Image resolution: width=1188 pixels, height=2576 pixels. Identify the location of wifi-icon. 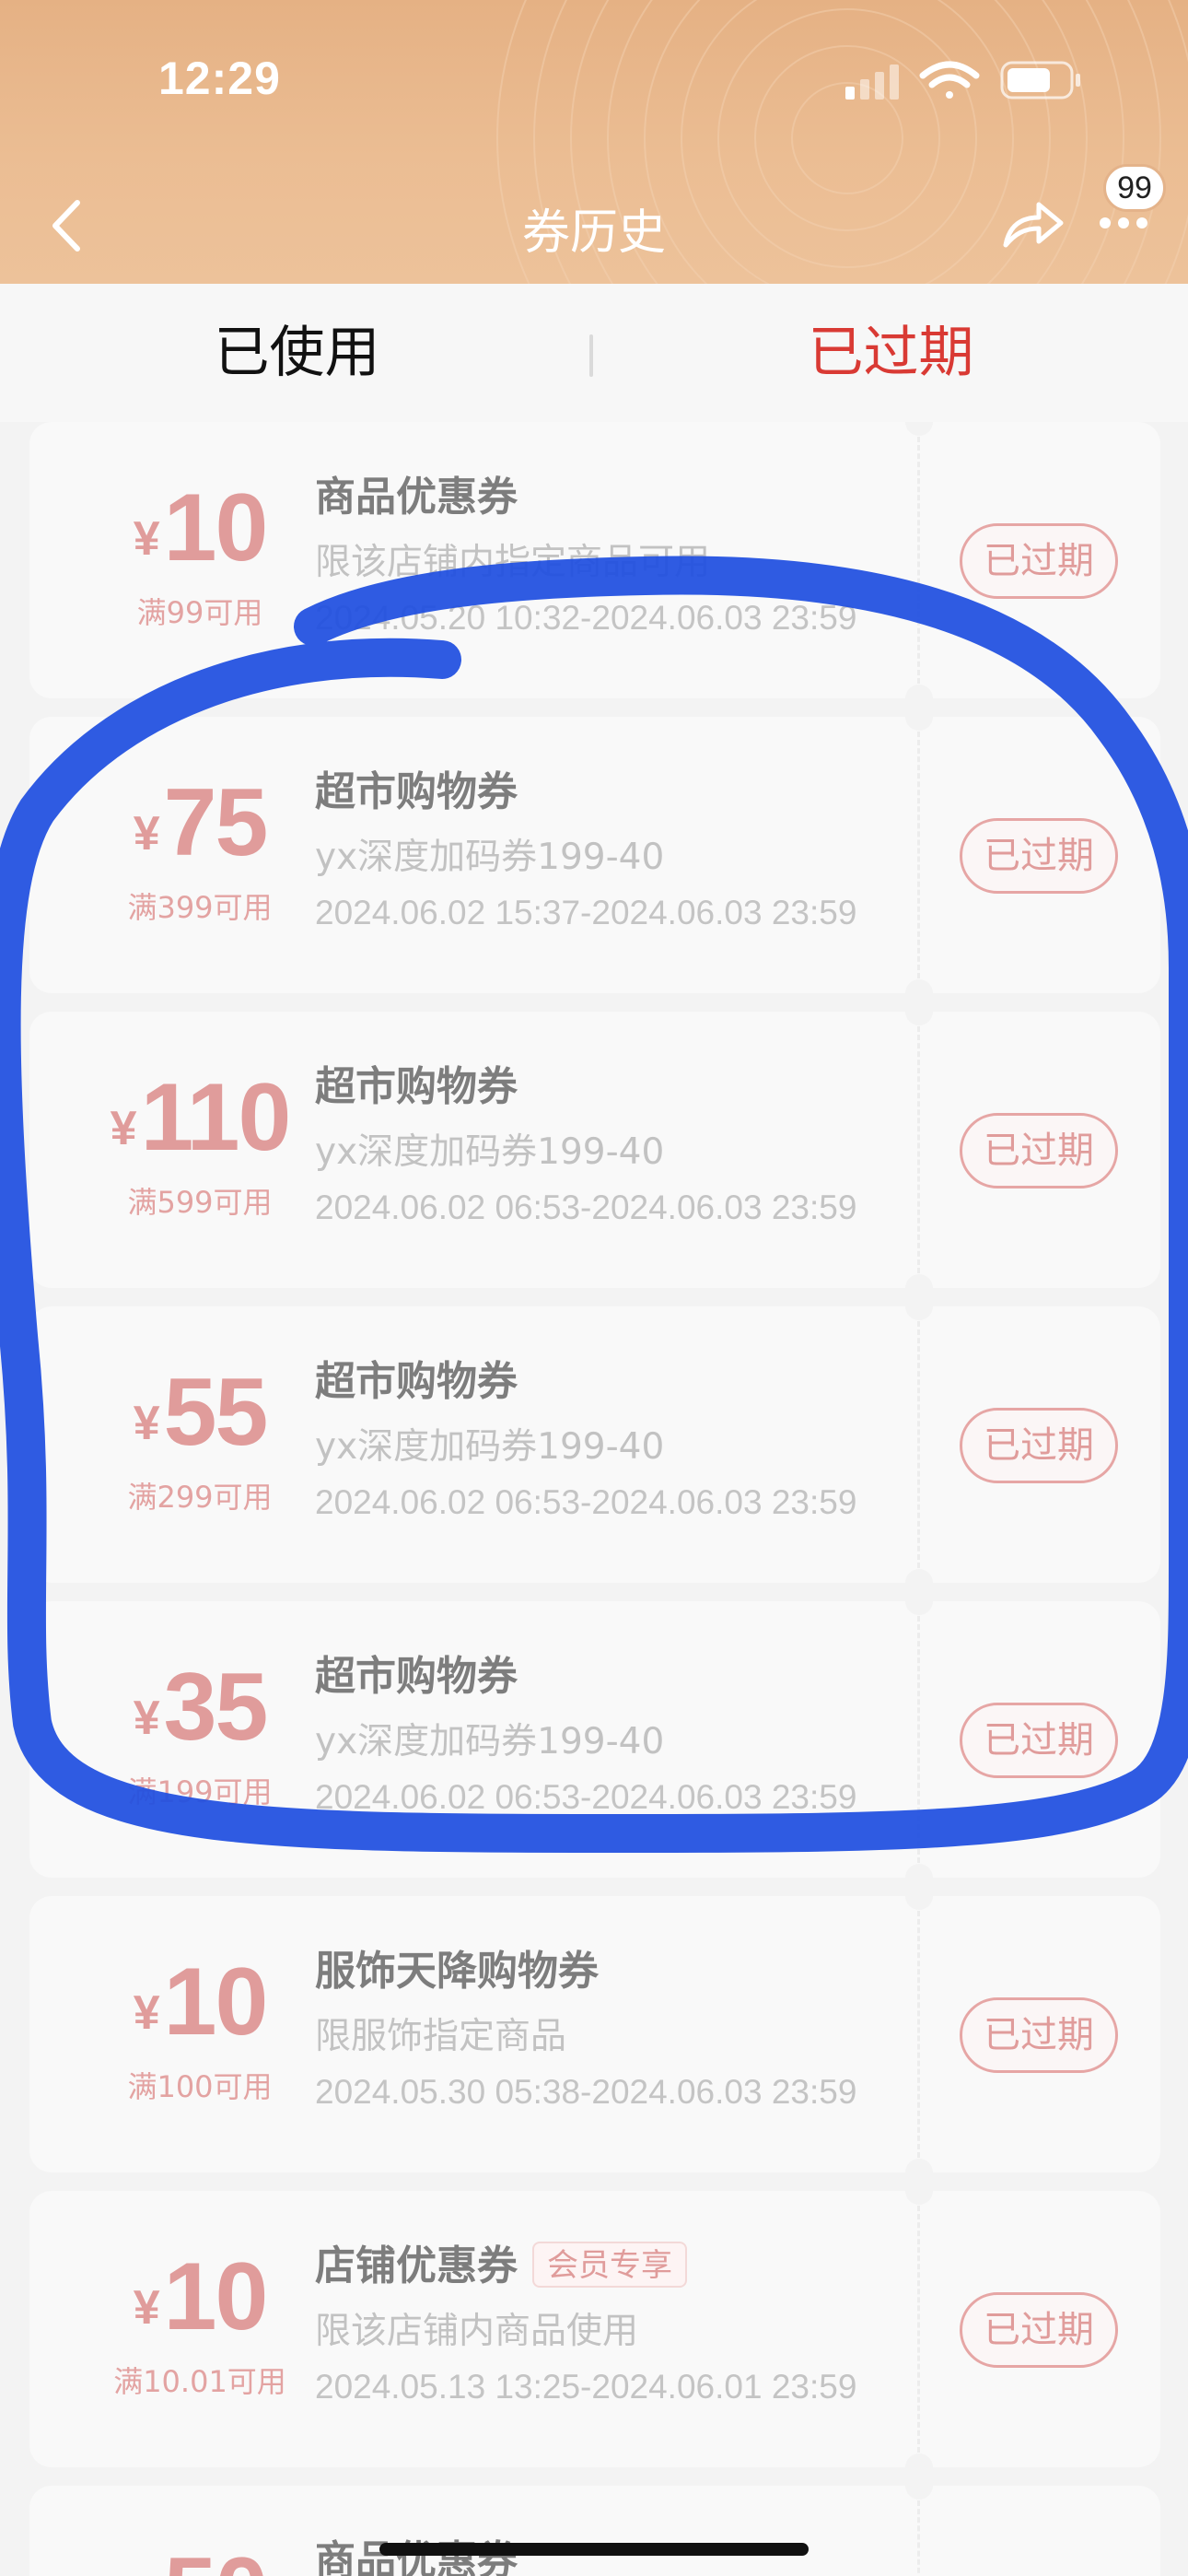
(949, 80).